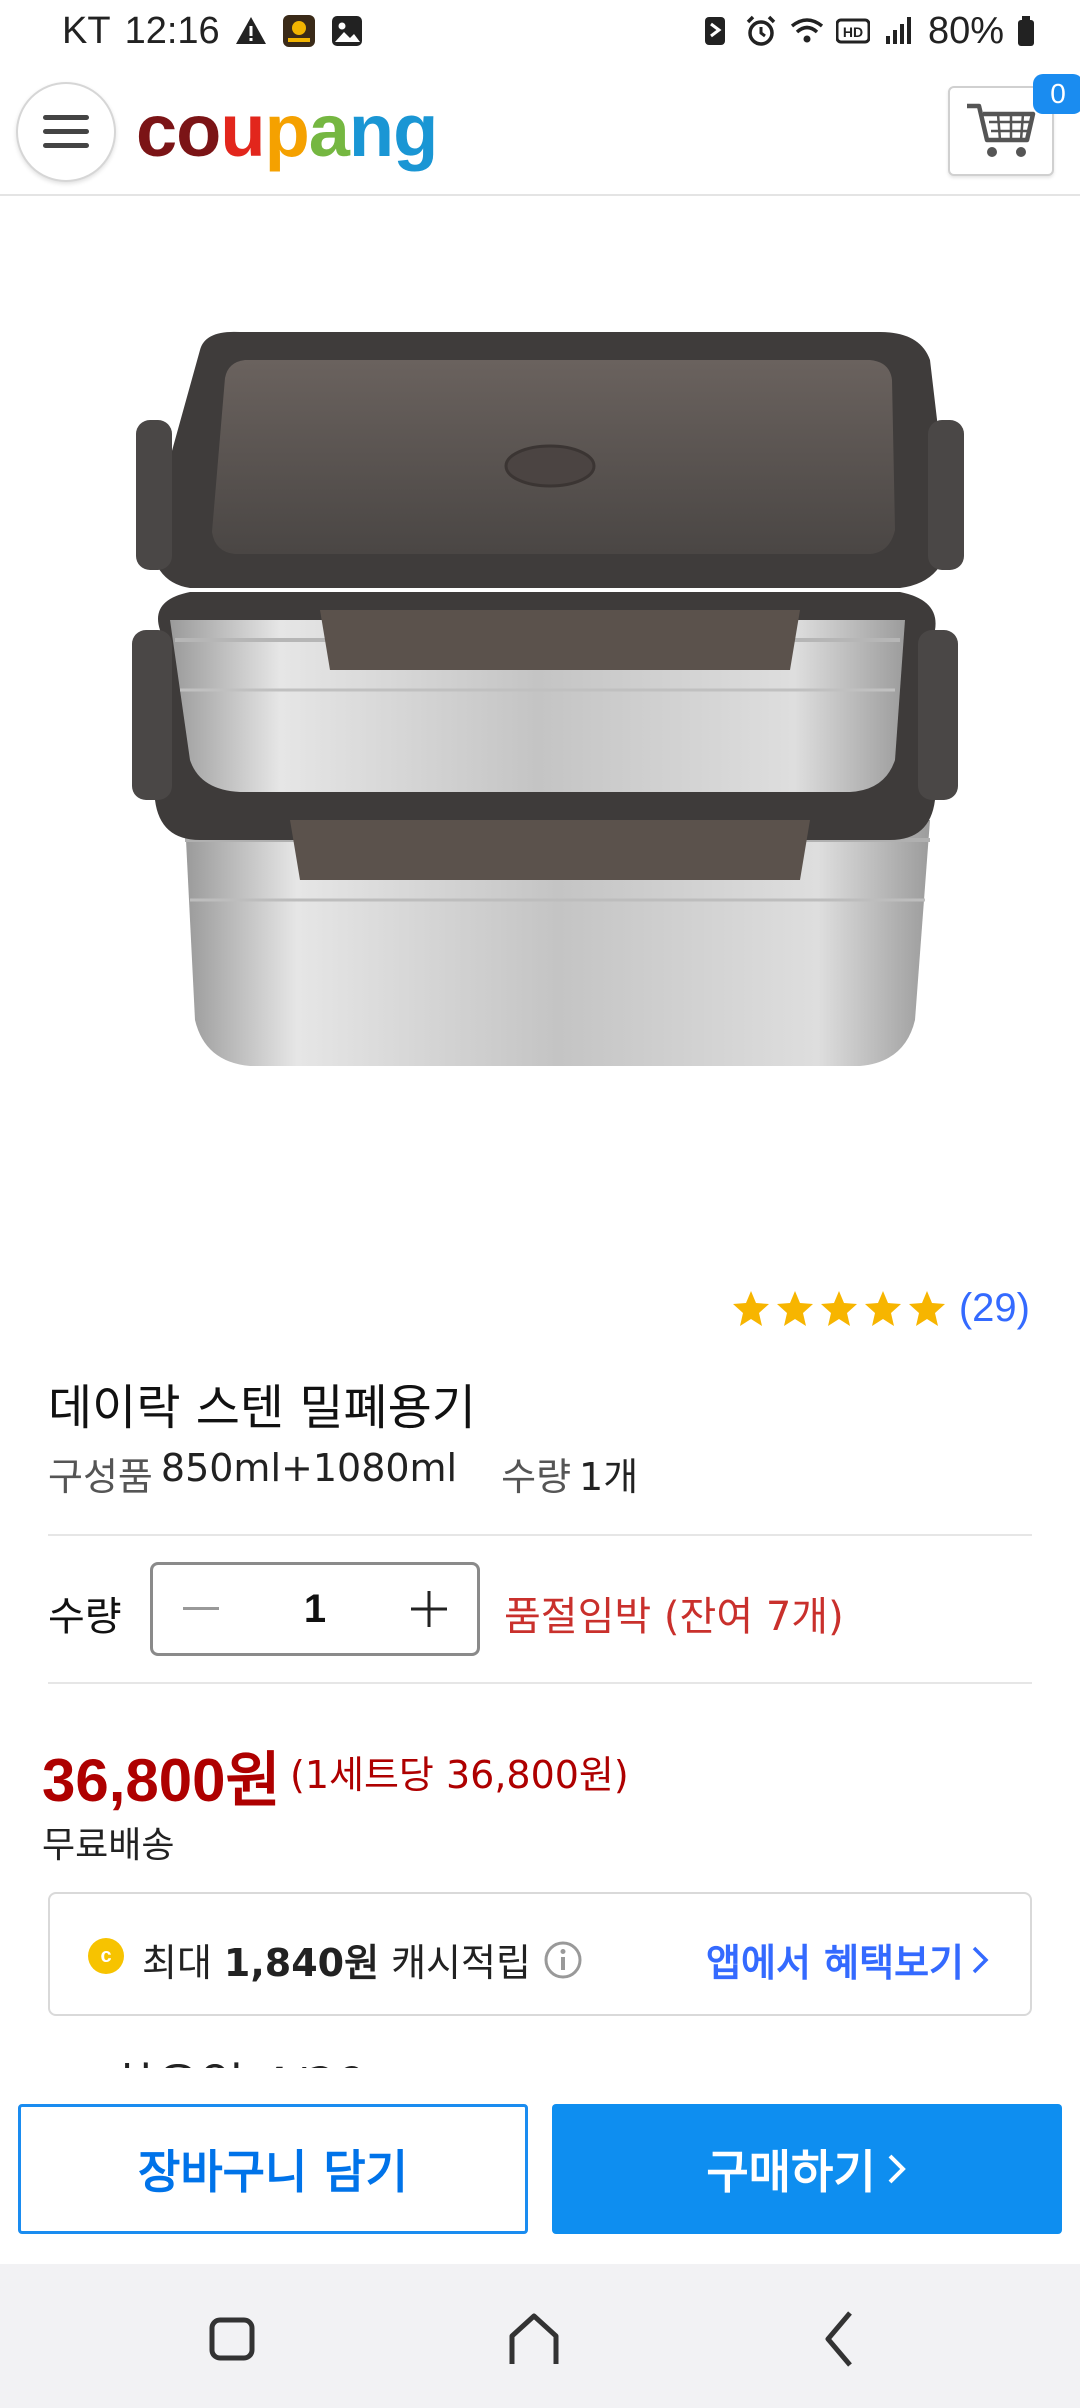  What do you see at coordinates (563, 1960) in the screenshot?
I see `info-icon` at bounding box center [563, 1960].